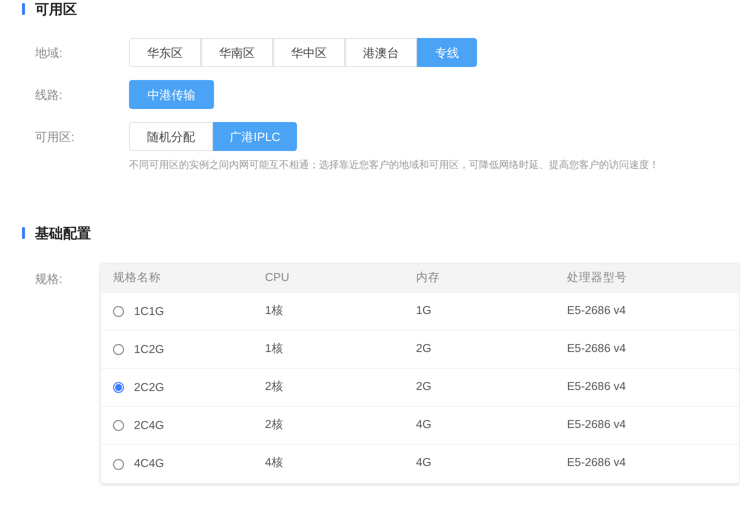 The image size is (740, 512). I want to click on field-label: 线路:, so click(49, 95).